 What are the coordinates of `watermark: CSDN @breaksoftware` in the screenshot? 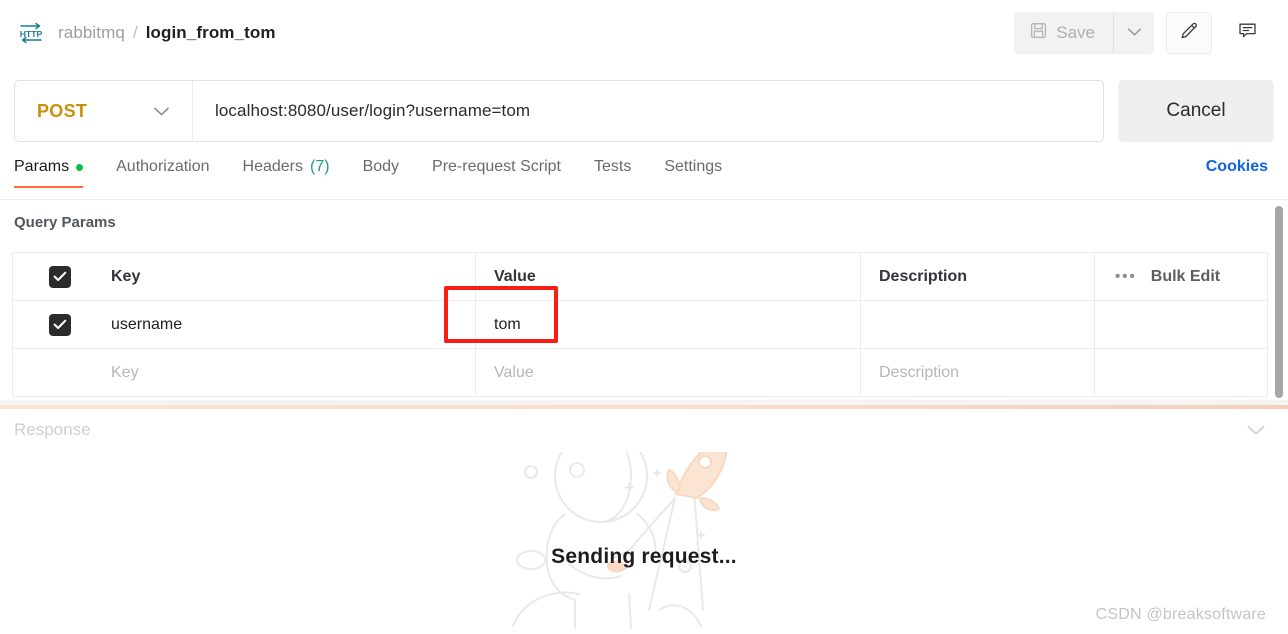 It's located at (1180, 614).